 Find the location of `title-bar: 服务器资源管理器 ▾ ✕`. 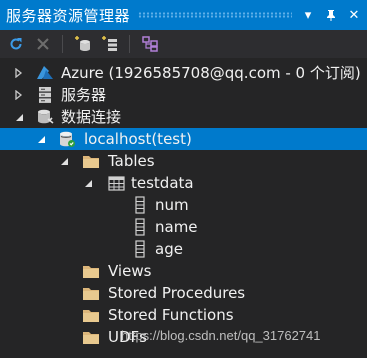

title-bar: 服务器资源管理器 ▾ ✕ is located at coordinates (183, 15).